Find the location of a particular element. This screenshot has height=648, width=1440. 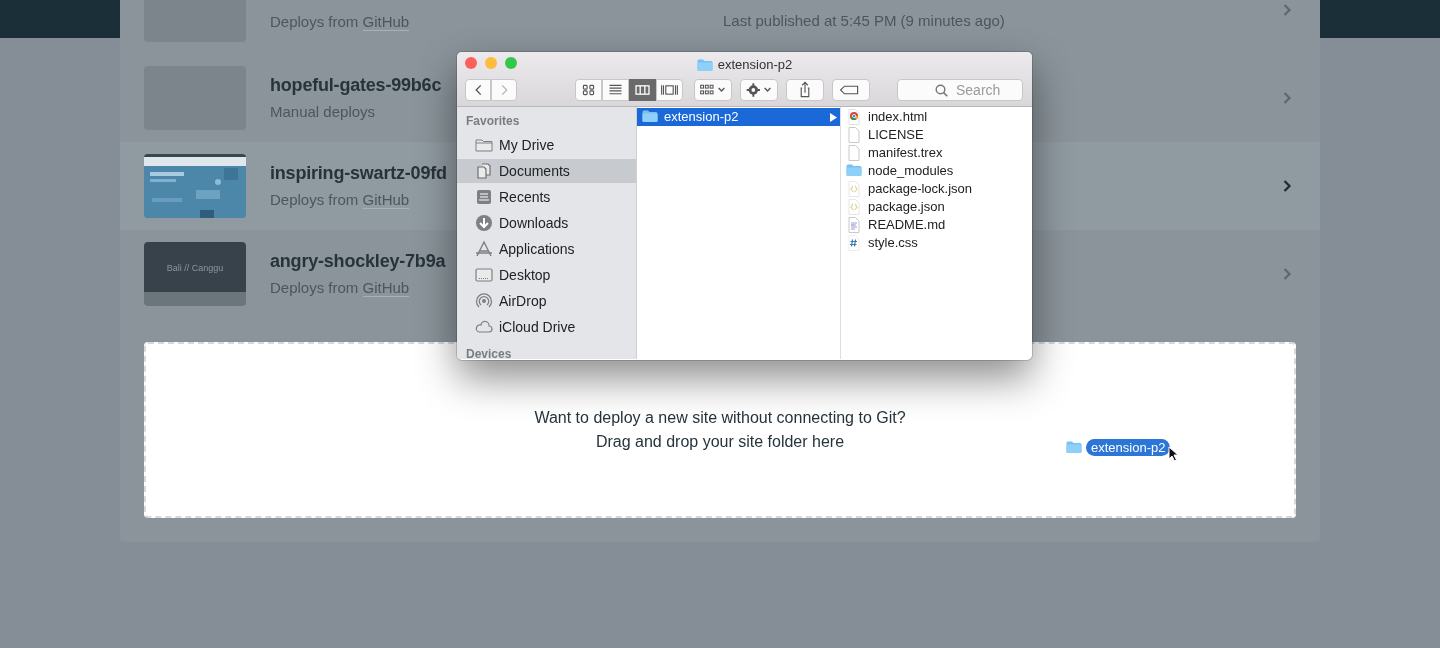

thumbnail-caption: Bali // Canggu is located at coordinates (195, 268).